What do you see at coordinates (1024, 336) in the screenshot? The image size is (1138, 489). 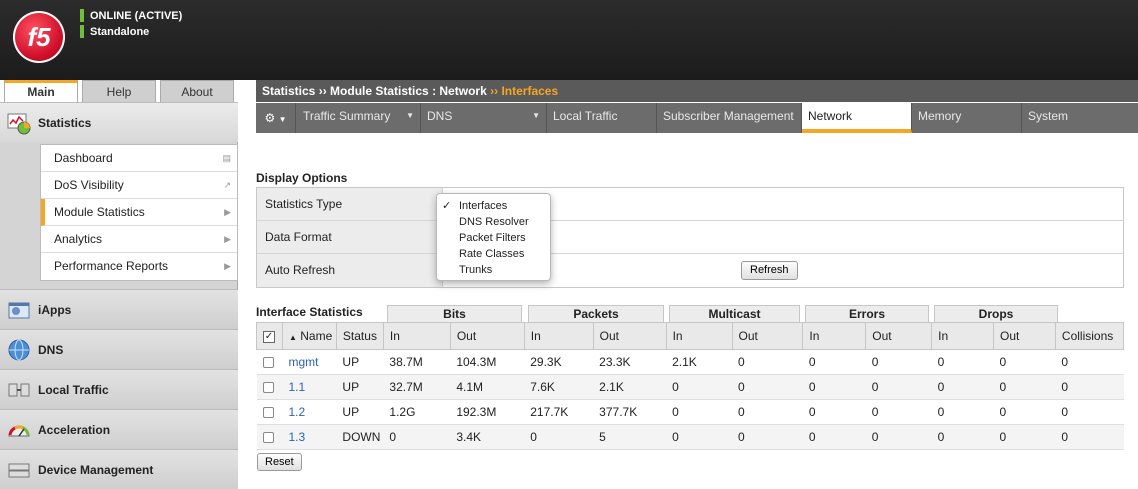 I see `col-drops-out: Out` at bounding box center [1024, 336].